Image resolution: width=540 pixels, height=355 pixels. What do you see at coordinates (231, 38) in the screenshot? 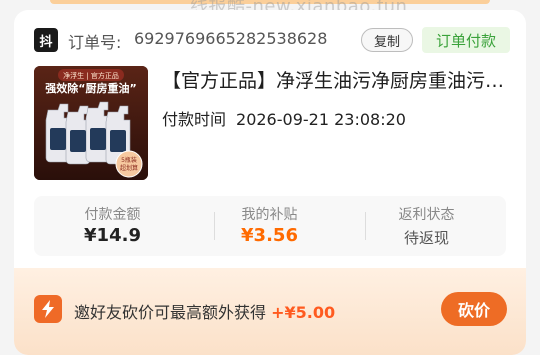
I see `order-number: 6929769665282538628` at bounding box center [231, 38].